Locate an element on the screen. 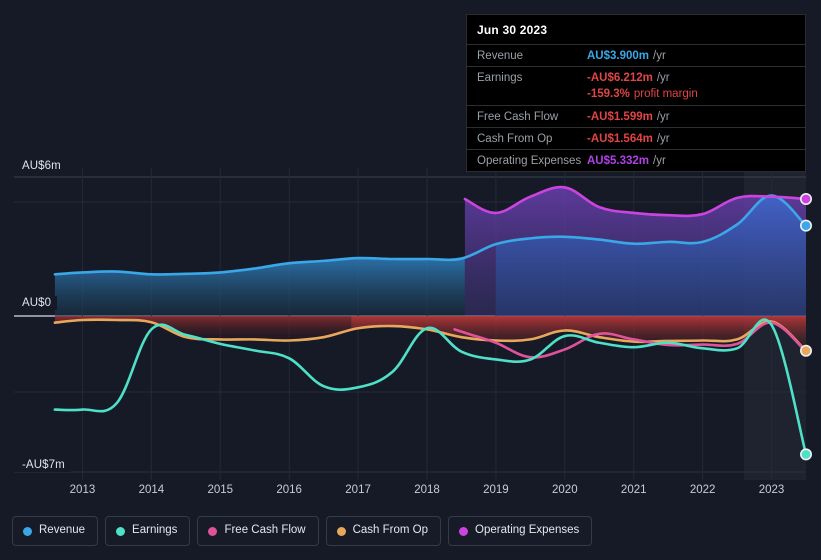  x-axis-tick: 2022 is located at coordinates (702, 490).